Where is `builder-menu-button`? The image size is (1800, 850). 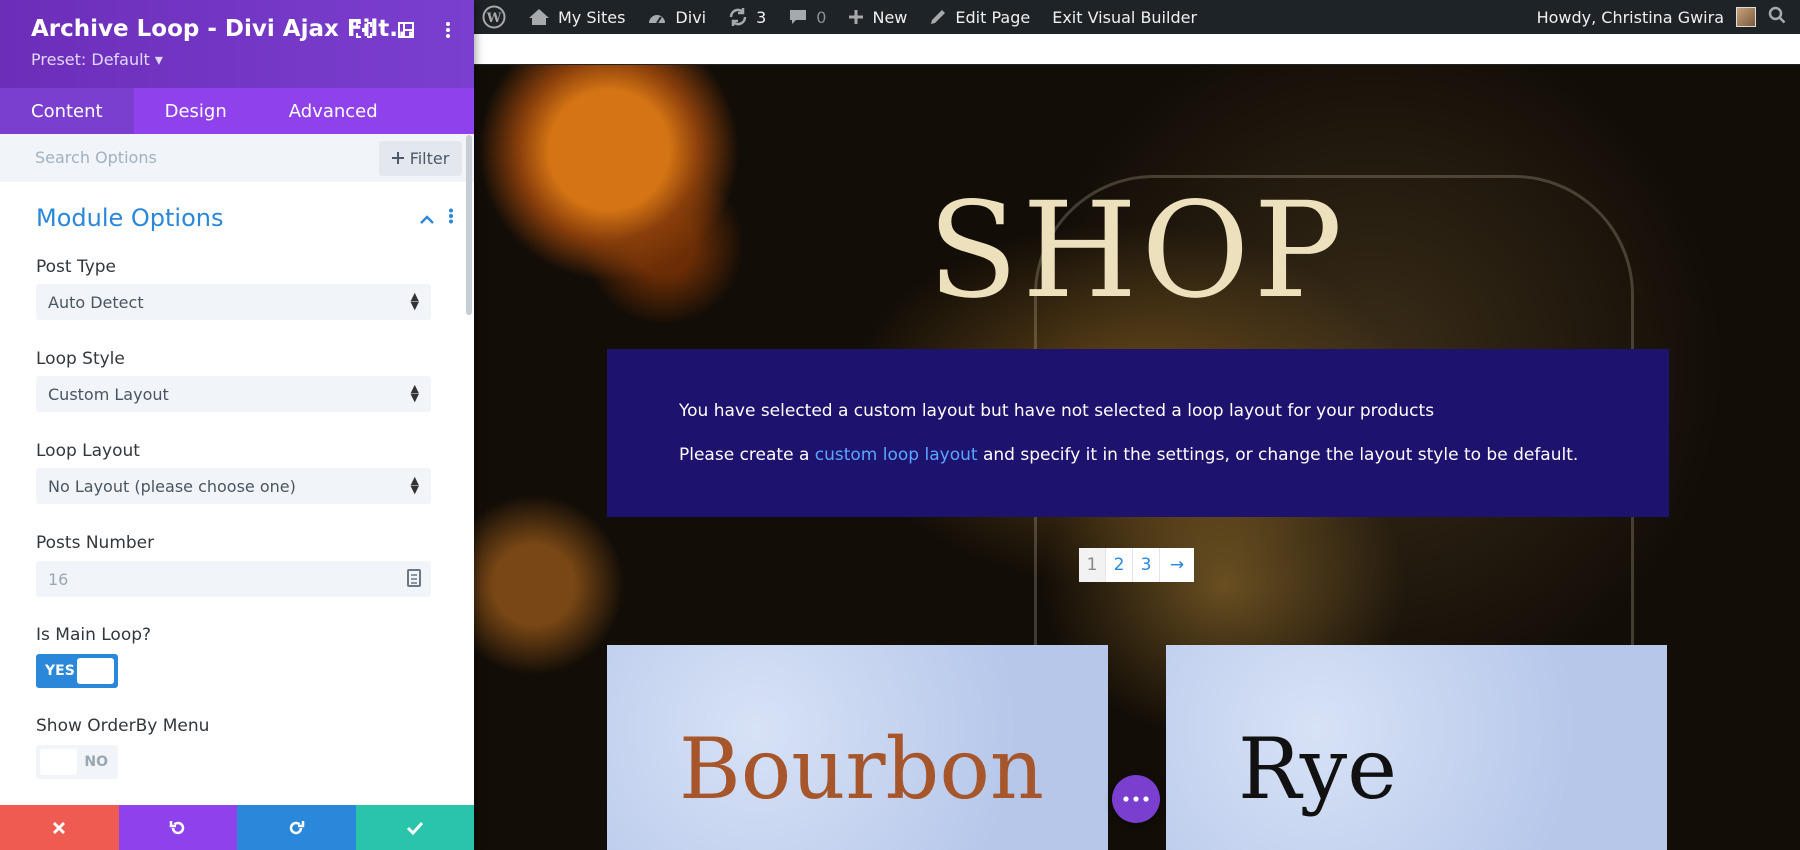 builder-menu-button is located at coordinates (1136, 799).